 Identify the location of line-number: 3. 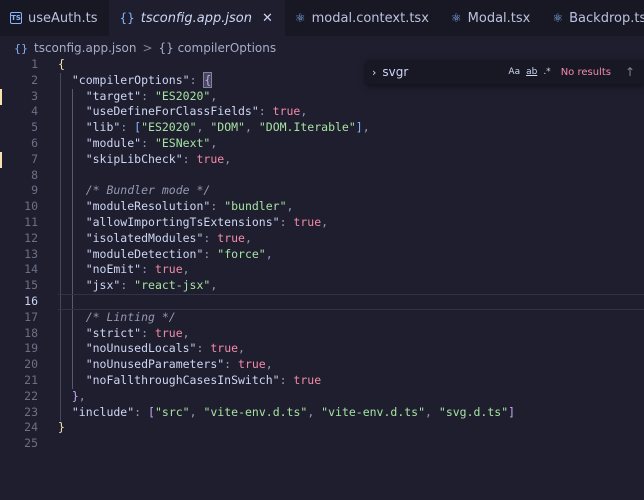
(34, 95).